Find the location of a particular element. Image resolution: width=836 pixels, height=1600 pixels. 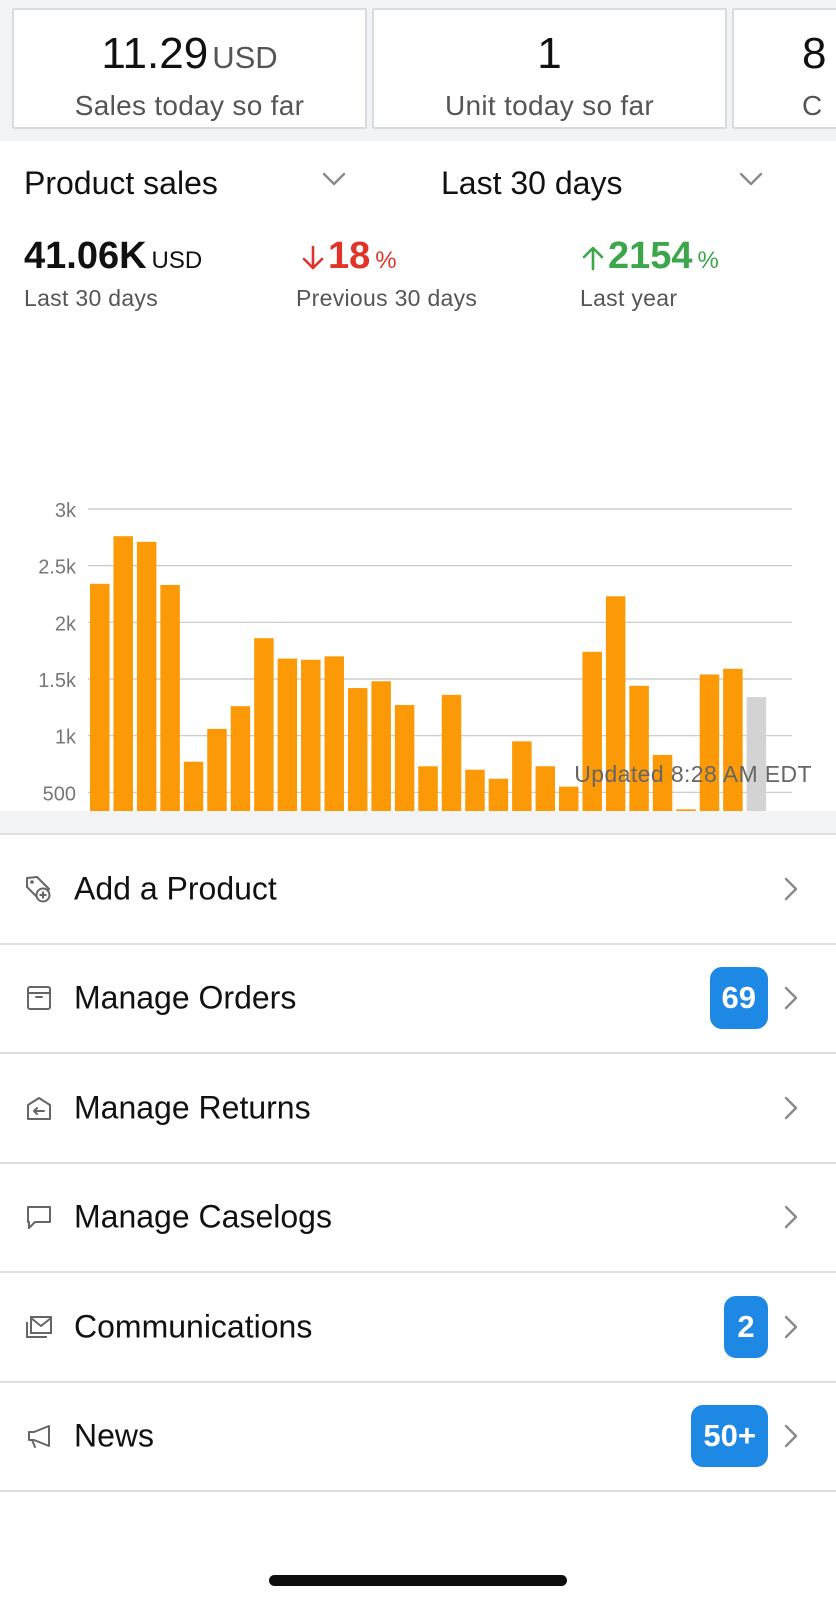

previous-period-label: Previous 30 days is located at coordinates (387, 298).